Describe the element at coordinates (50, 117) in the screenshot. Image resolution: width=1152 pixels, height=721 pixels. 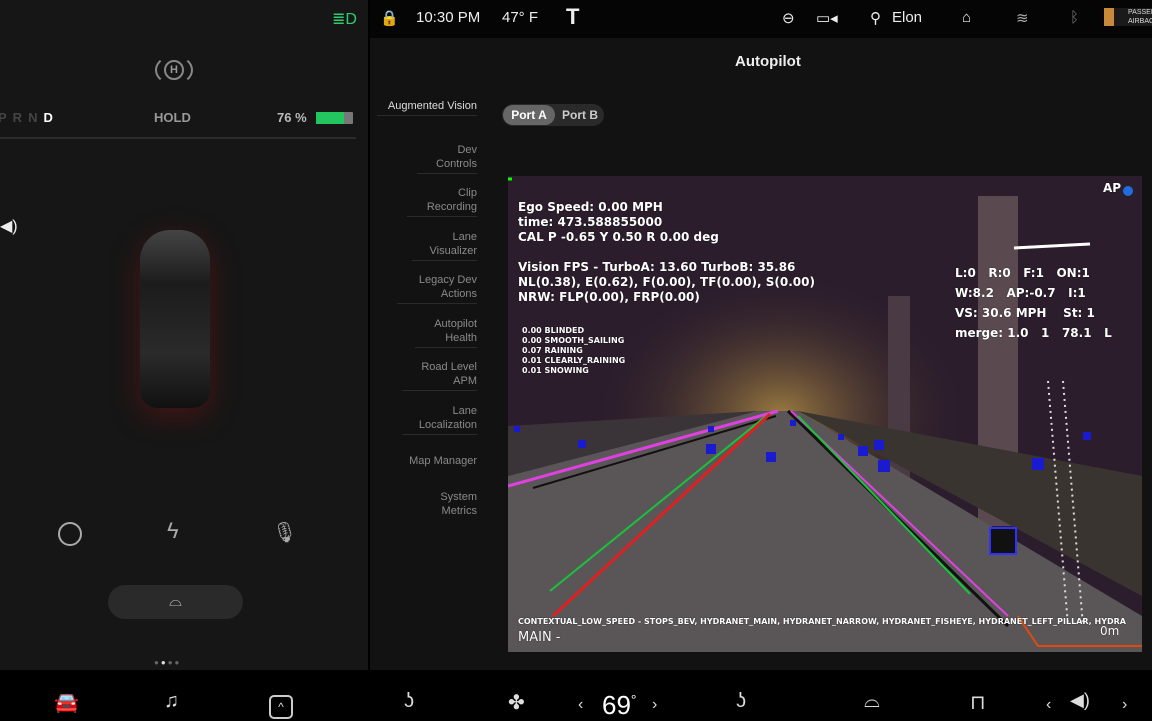
I see `gear-d: D` at that location.